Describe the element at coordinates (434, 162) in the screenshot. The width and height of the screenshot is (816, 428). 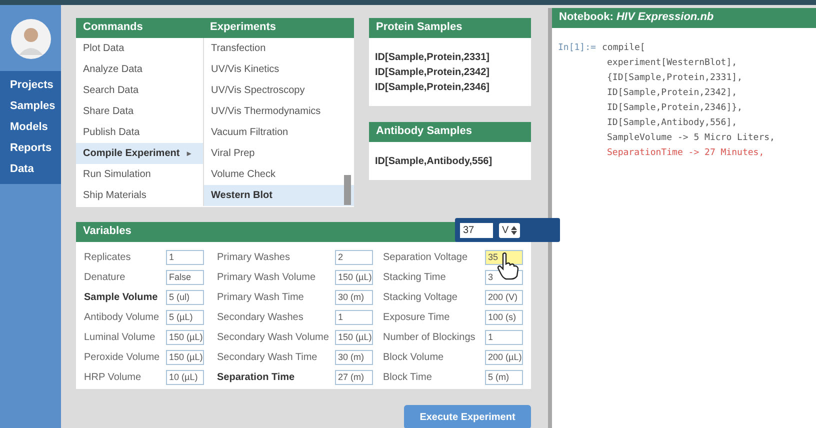
I see `sample-id: ID[Sample,Antibody,556]` at that location.